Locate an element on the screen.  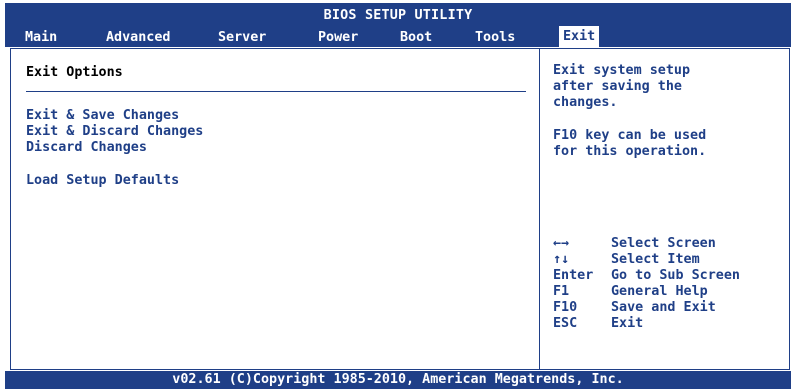
tab-server: Server is located at coordinates (242, 37).